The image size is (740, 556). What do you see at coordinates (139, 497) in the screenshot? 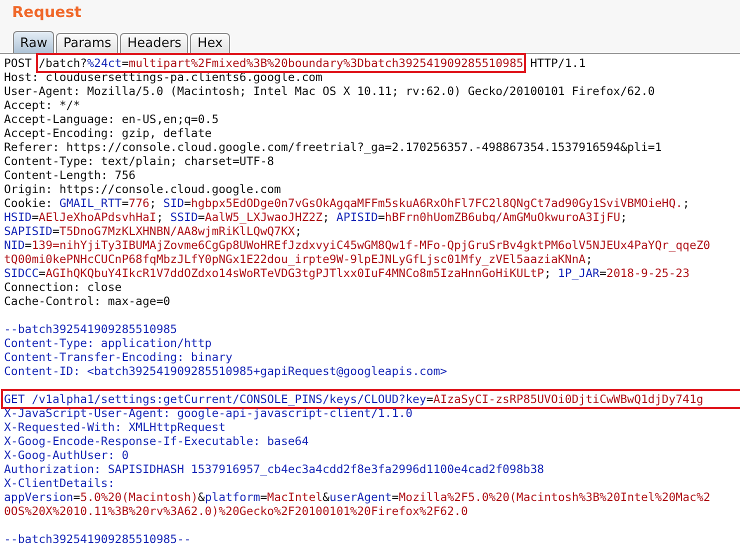
I see `field-value: 5.0%20(Macintosh)` at bounding box center [139, 497].